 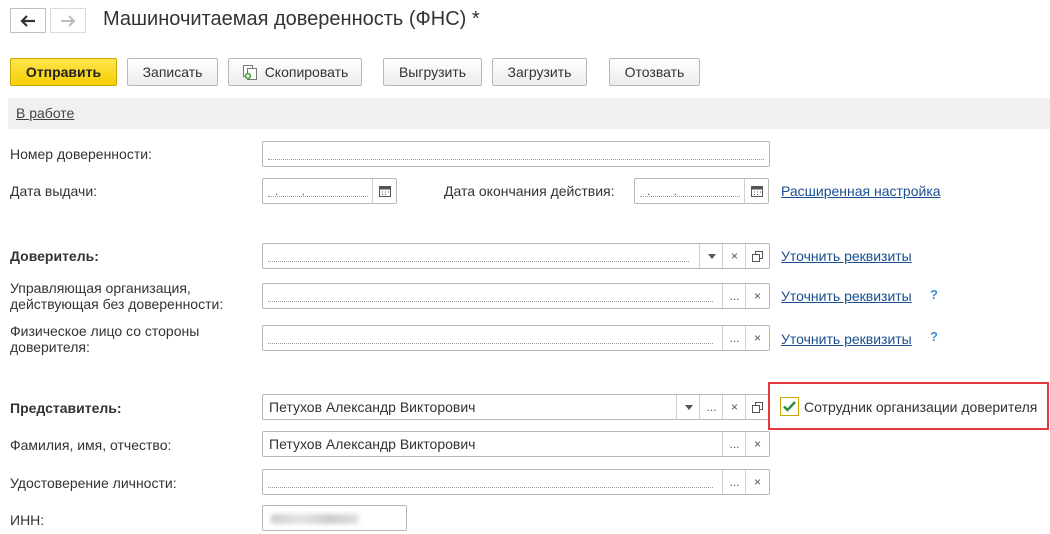 What do you see at coordinates (93, 483) in the screenshot?
I see `id-document-label: Удостоверение личности:` at bounding box center [93, 483].